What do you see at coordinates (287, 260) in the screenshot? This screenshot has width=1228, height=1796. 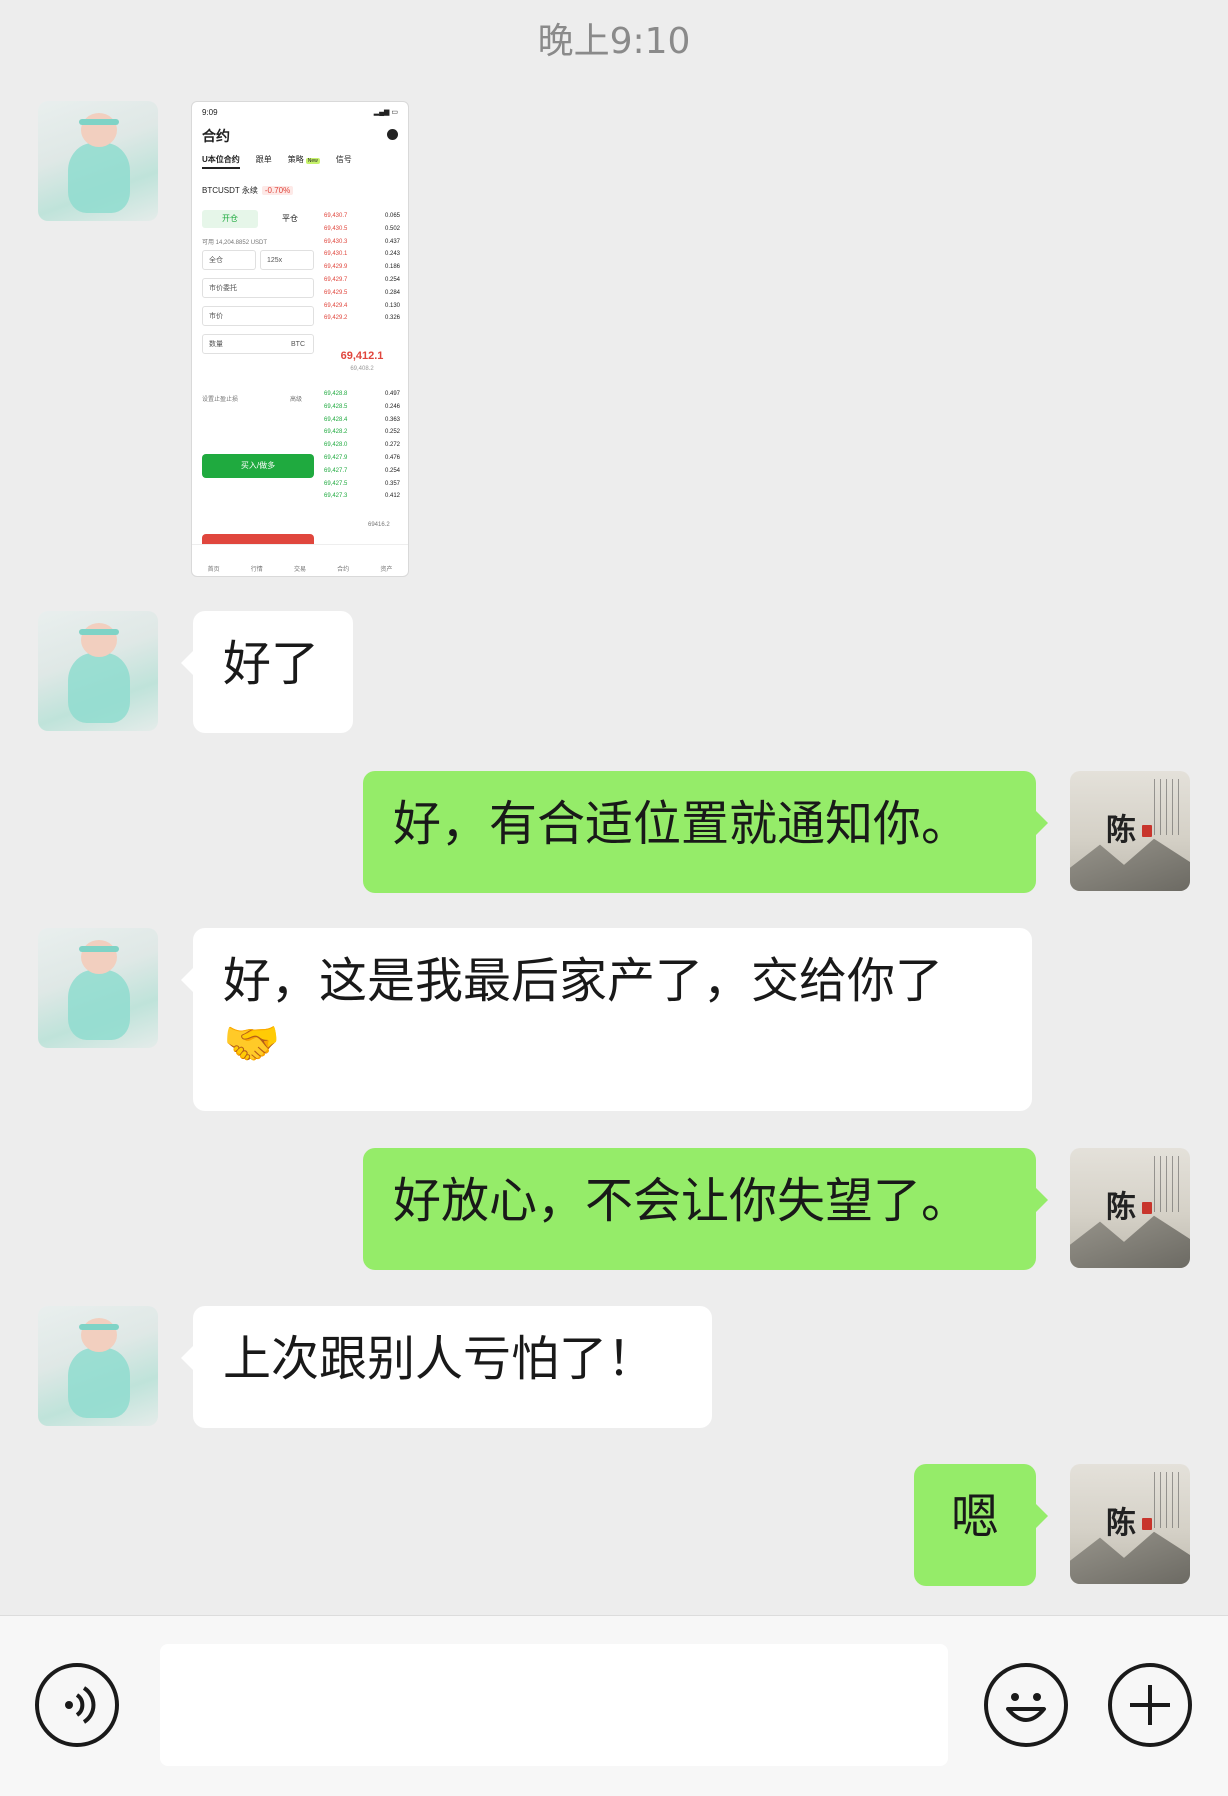 I see `thumb-leverage: 125x` at bounding box center [287, 260].